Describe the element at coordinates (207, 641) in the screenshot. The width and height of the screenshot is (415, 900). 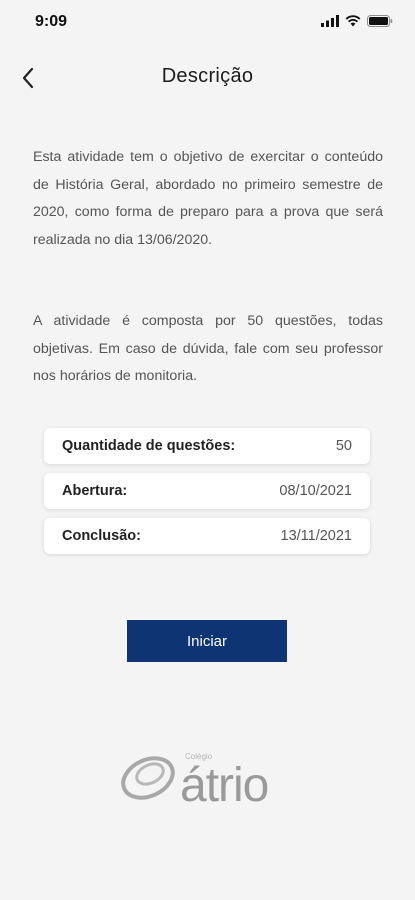
I see `start-button: Iniciar` at that location.